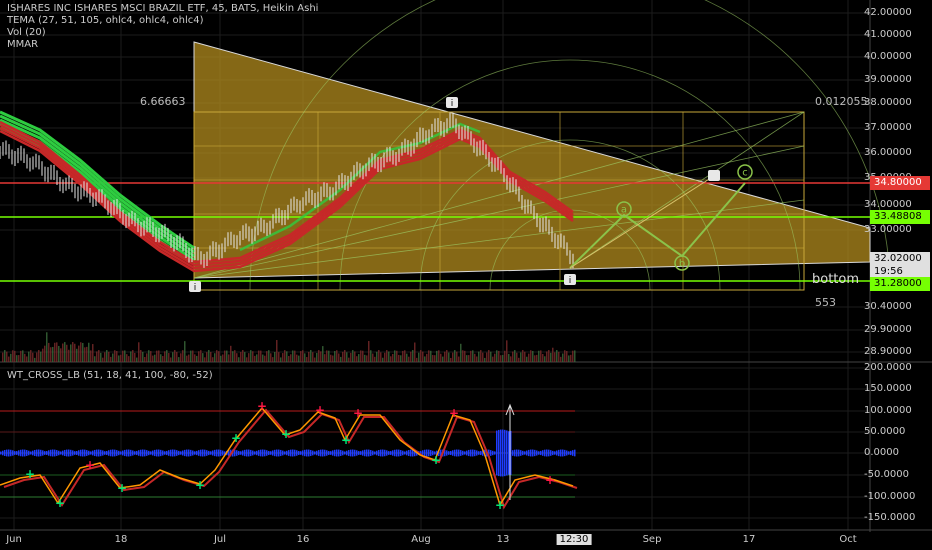 The width and height of the screenshot is (932, 550). Describe the element at coordinates (900, 217) in the screenshot. I see `green-upper-price-tag: 33.48808` at that location.